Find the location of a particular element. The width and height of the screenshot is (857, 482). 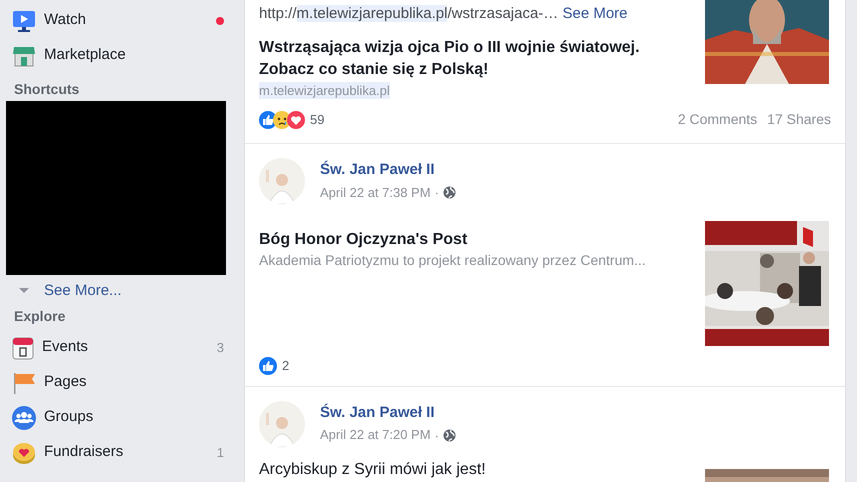

flag-icon is located at coordinates (24, 382).